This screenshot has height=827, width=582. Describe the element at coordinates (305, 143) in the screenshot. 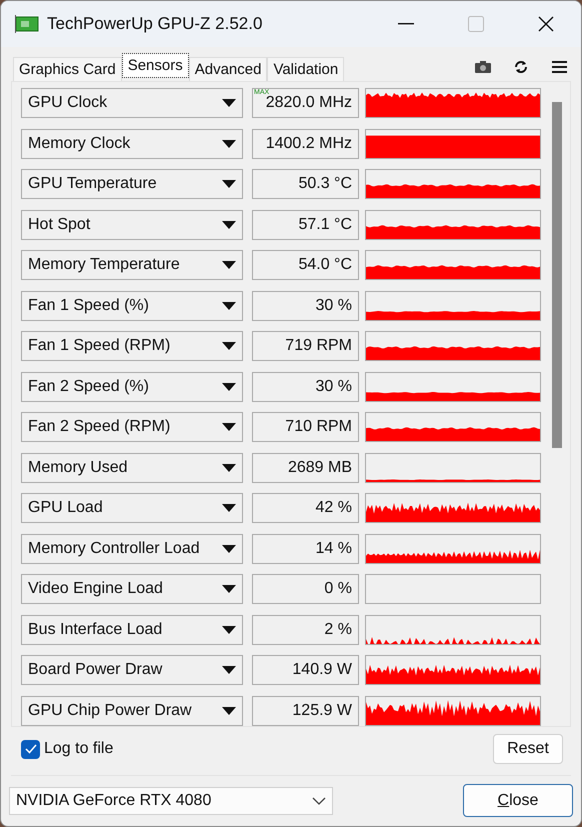

I see `sensor-value: 1400.2 MHz` at that location.